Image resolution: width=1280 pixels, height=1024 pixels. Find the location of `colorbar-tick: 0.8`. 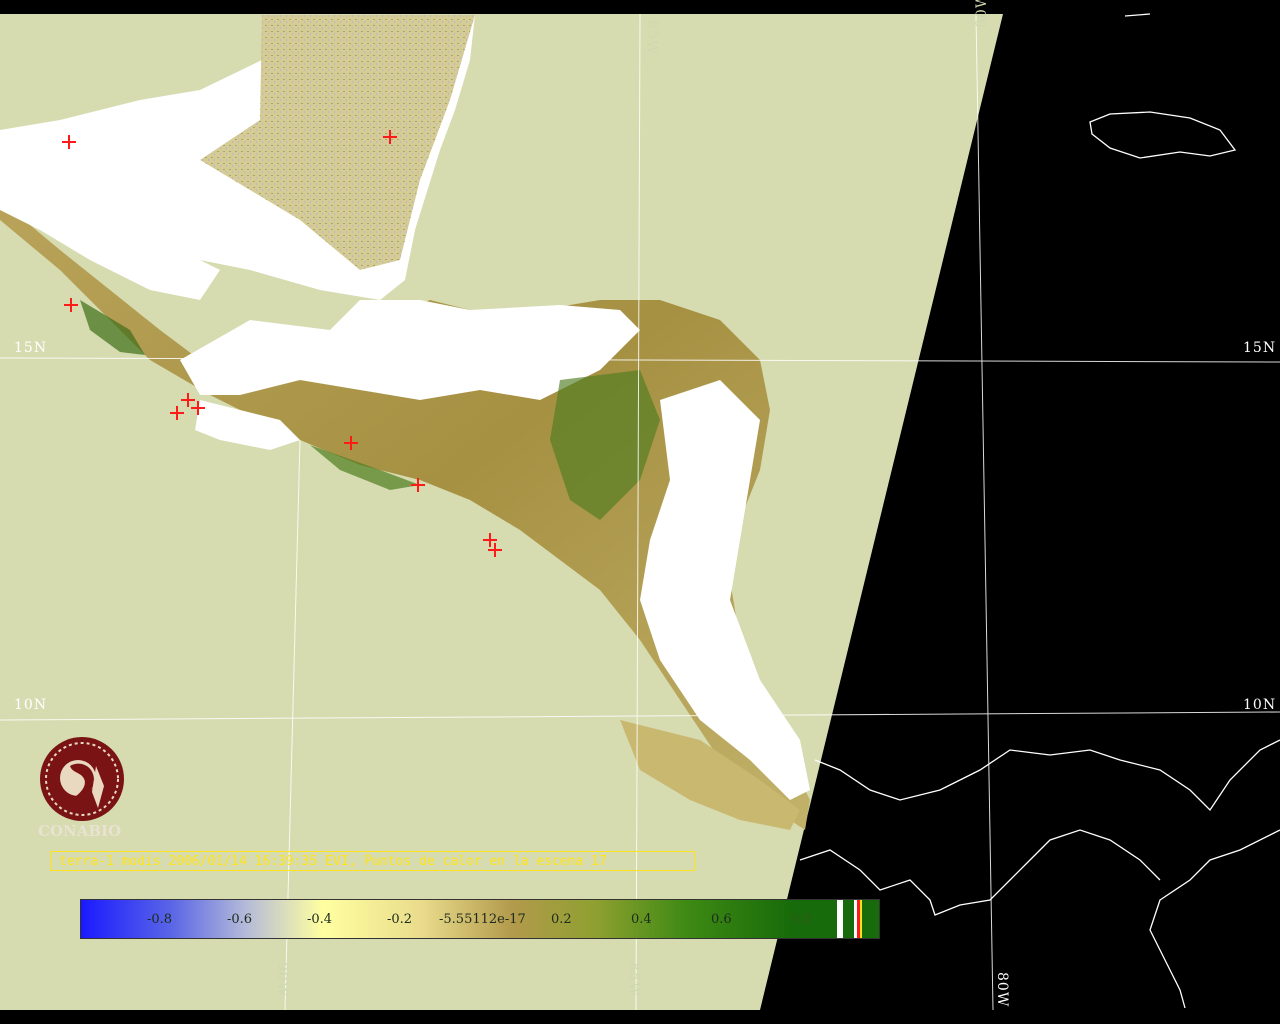

colorbar-tick: 0.8 is located at coordinates (801, 919).